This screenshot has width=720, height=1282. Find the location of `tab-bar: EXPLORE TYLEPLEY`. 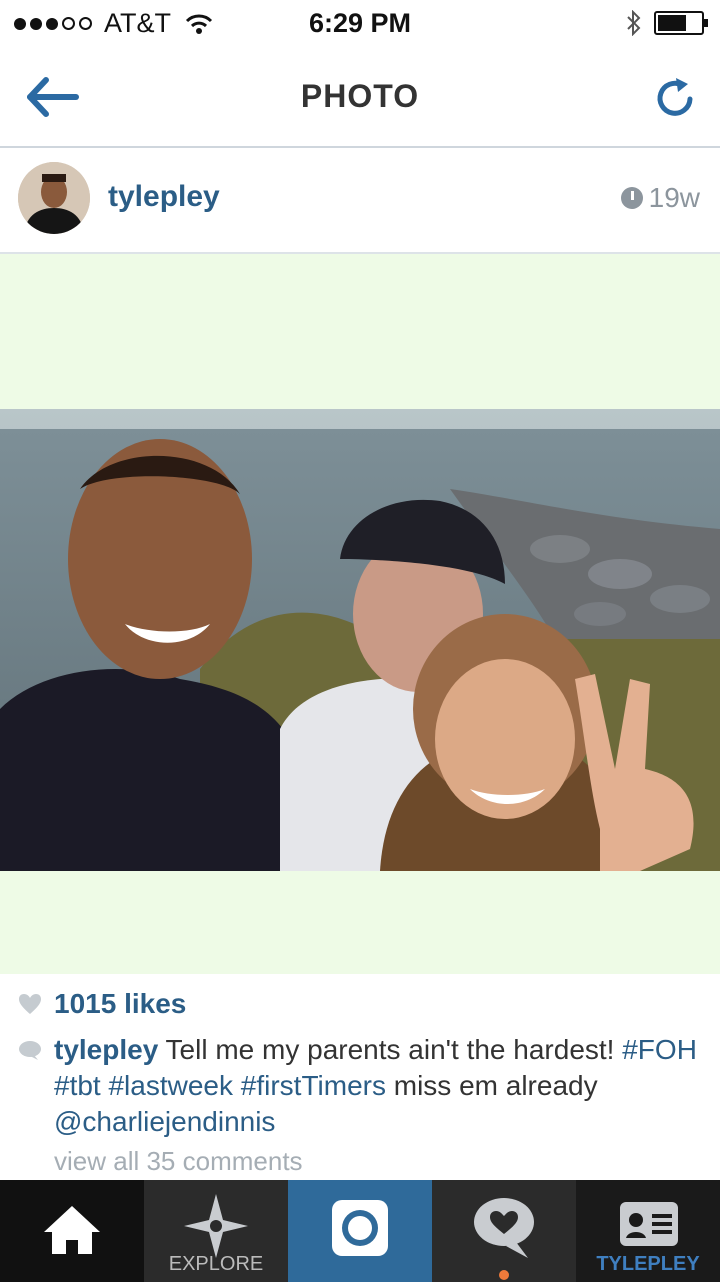

tab-bar: EXPLORE TYLEPLEY is located at coordinates (360, 1231).